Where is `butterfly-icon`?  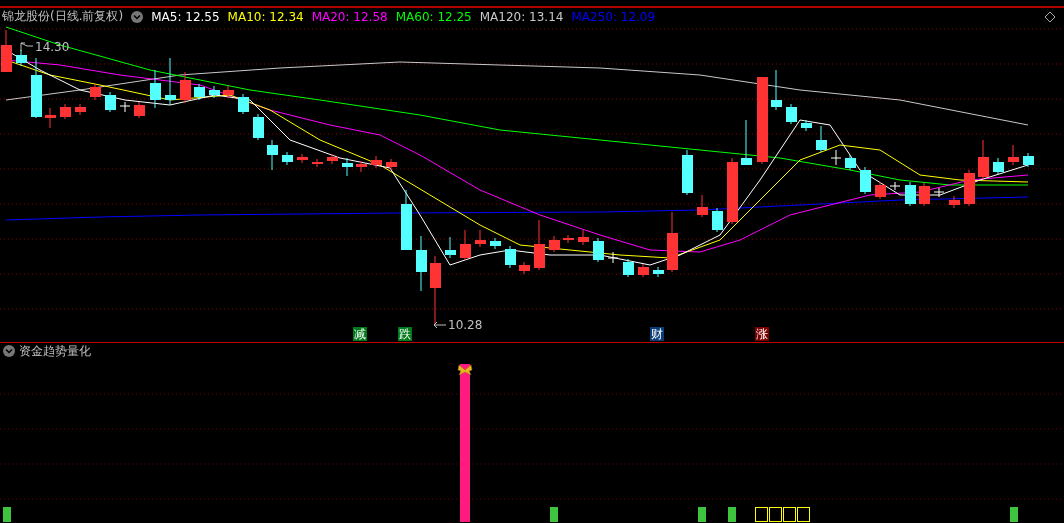 butterfly-icon is located at coordinates (465, 370).